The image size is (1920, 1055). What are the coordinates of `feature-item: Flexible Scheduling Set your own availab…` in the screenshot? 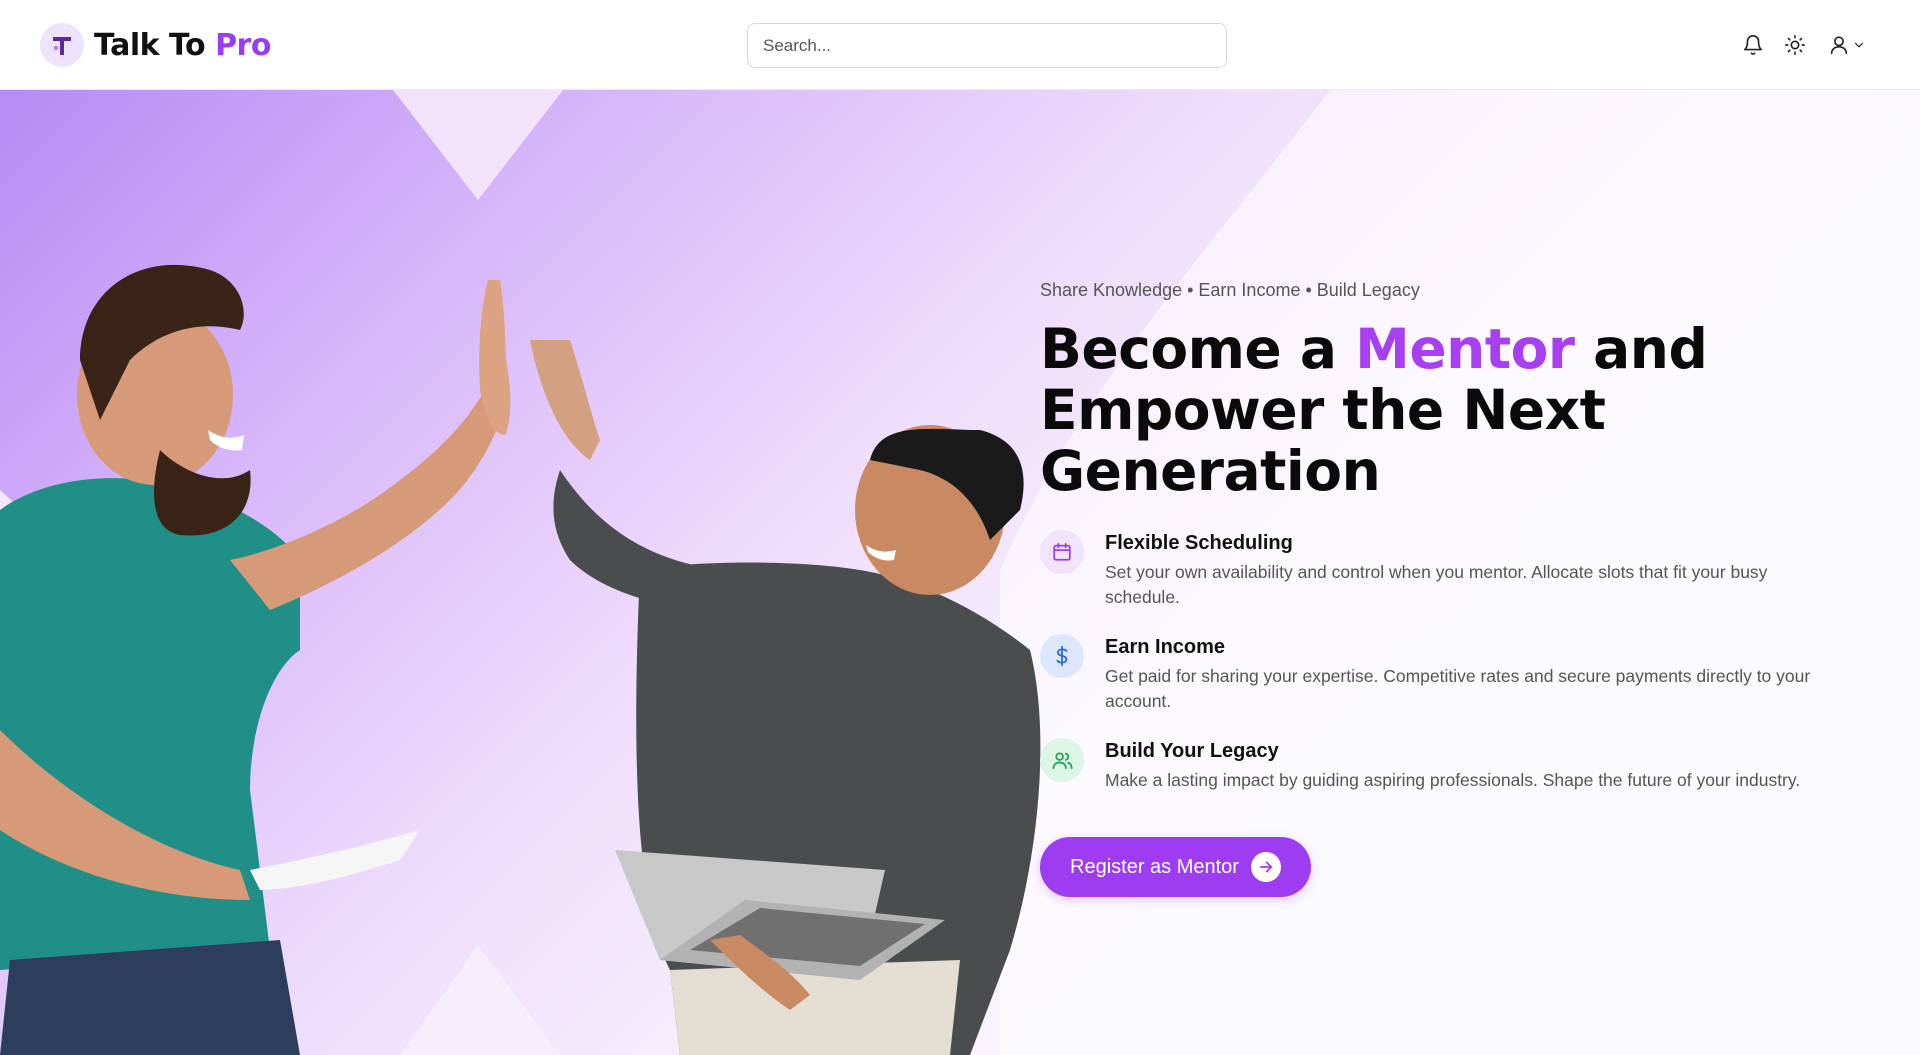 It's located at (1430, 570).